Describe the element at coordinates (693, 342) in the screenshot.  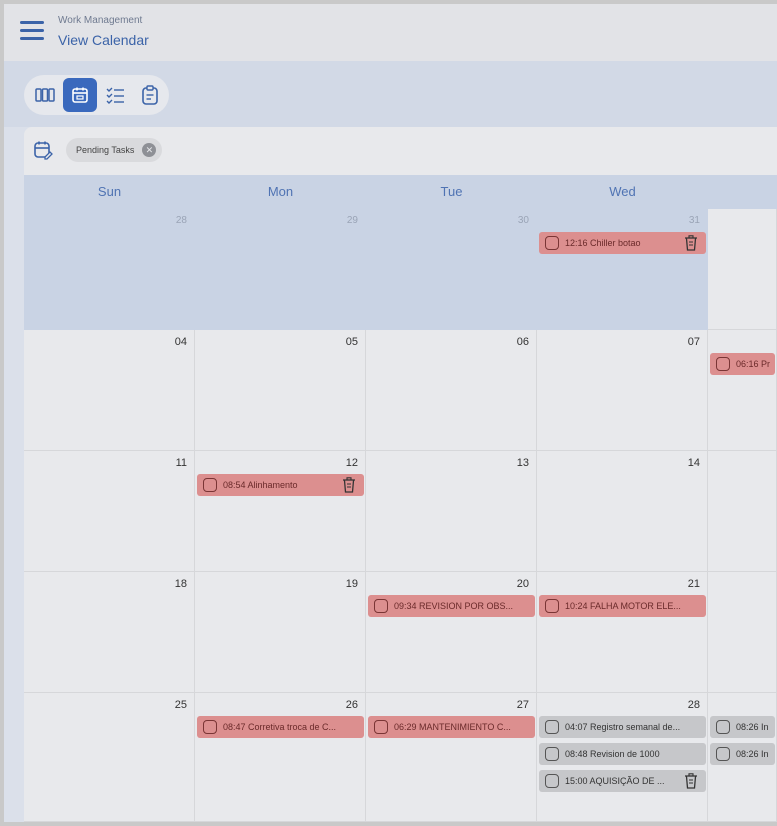
I see `day-number: 07` at that location.